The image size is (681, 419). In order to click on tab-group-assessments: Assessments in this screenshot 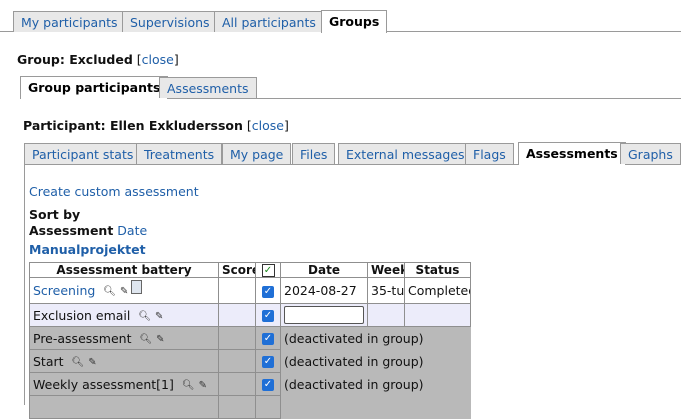, I will do `click(208, 87)`.